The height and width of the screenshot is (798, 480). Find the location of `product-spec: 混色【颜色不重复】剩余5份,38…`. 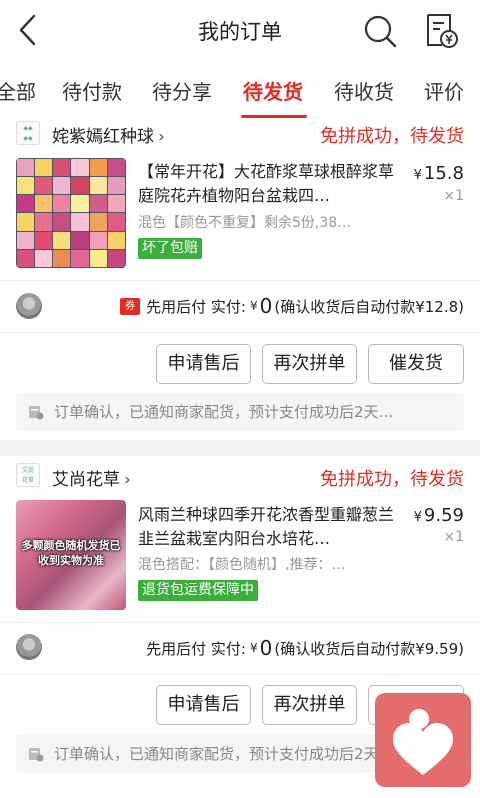

product-spec: 混色【颜色不重复】剩余5份,38… is located at coordinates (245, 223).